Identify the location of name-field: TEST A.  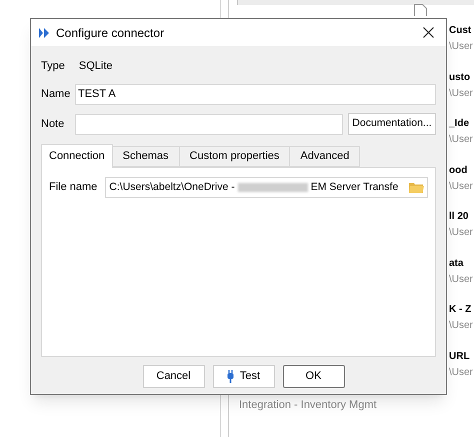
(255, 94).